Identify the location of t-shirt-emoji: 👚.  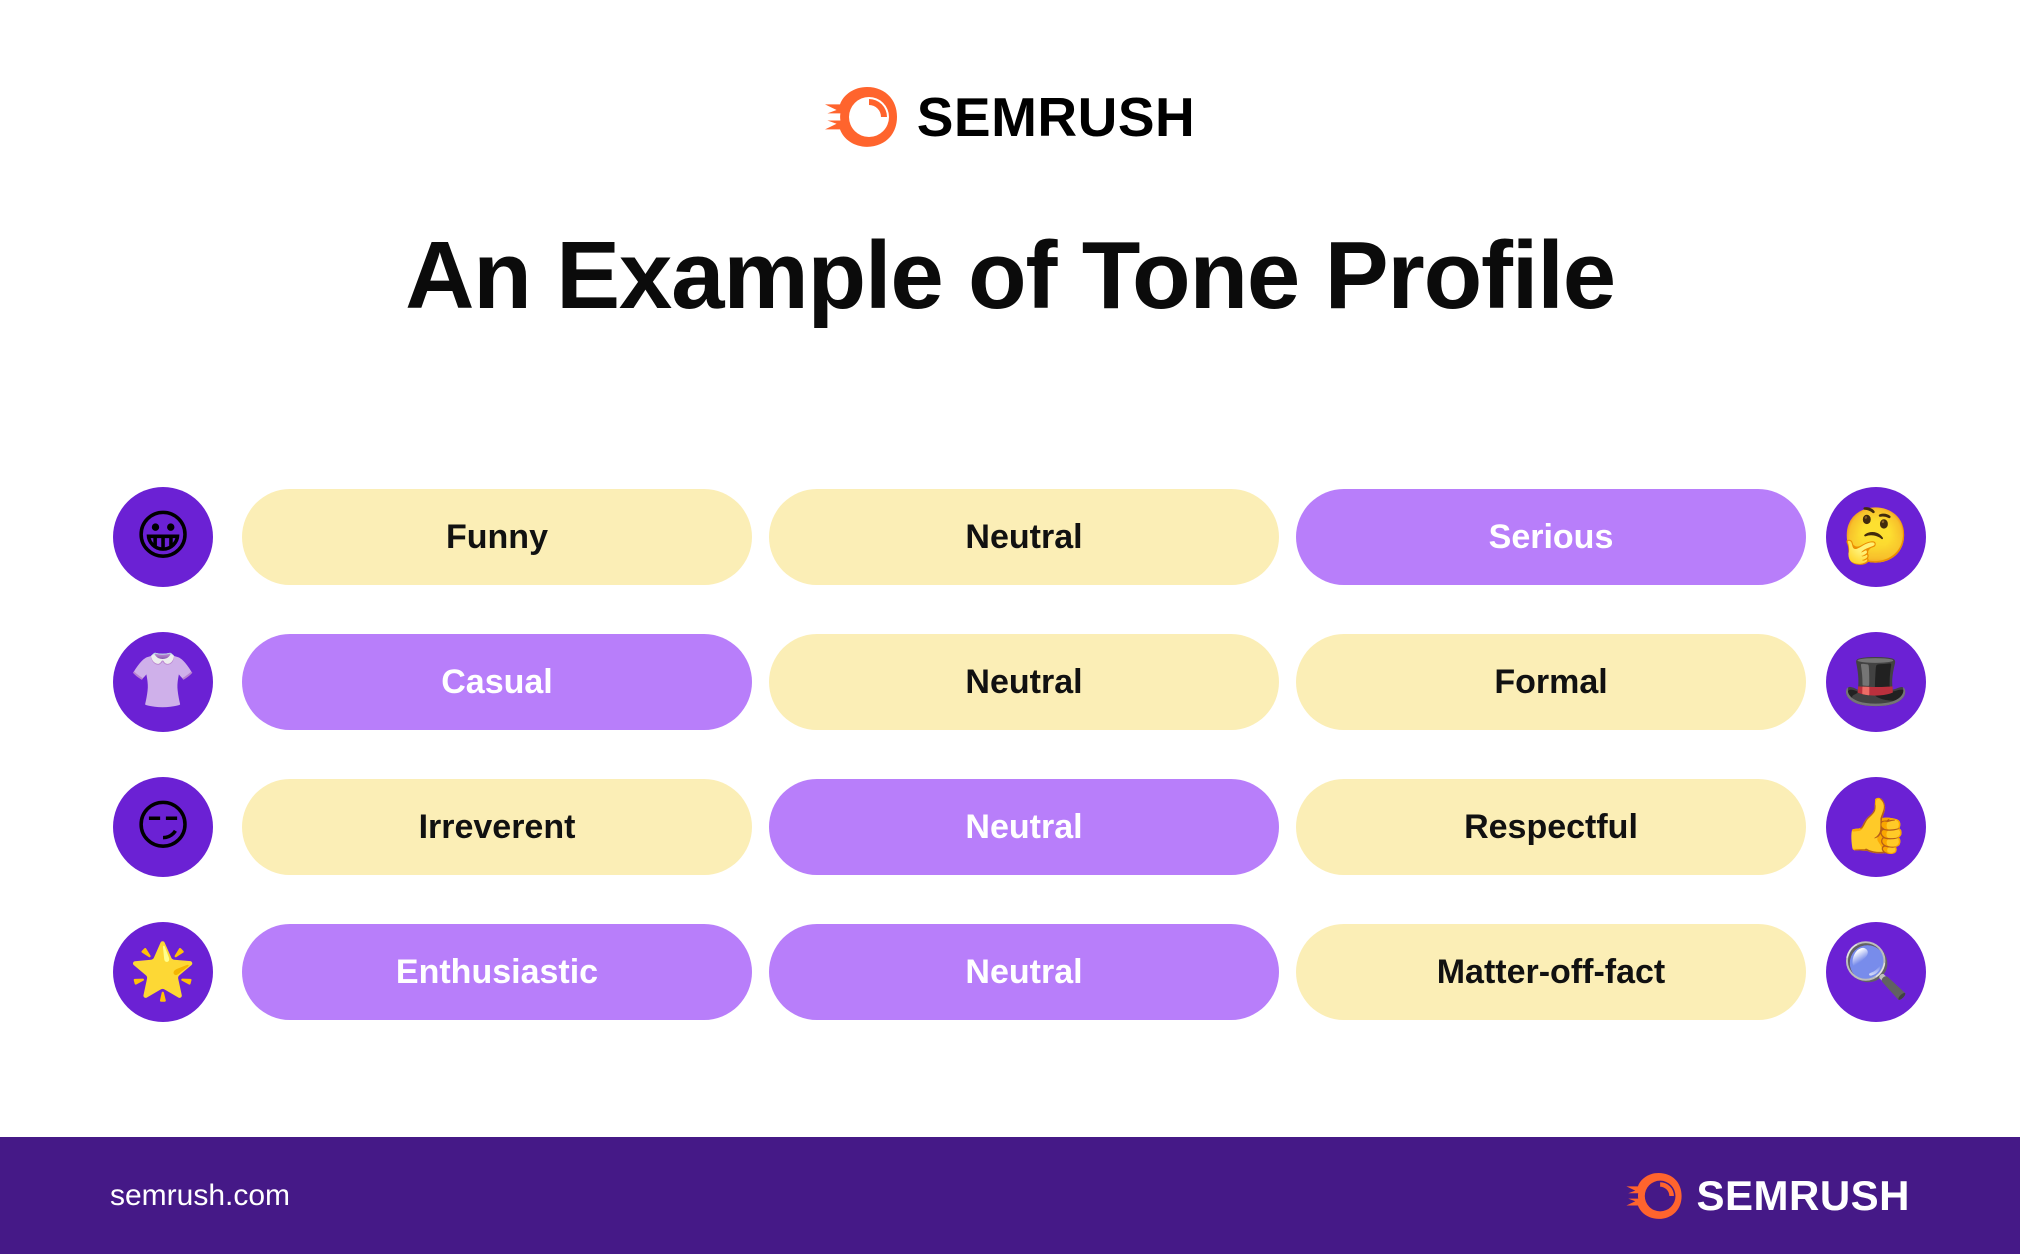
(163, 682).